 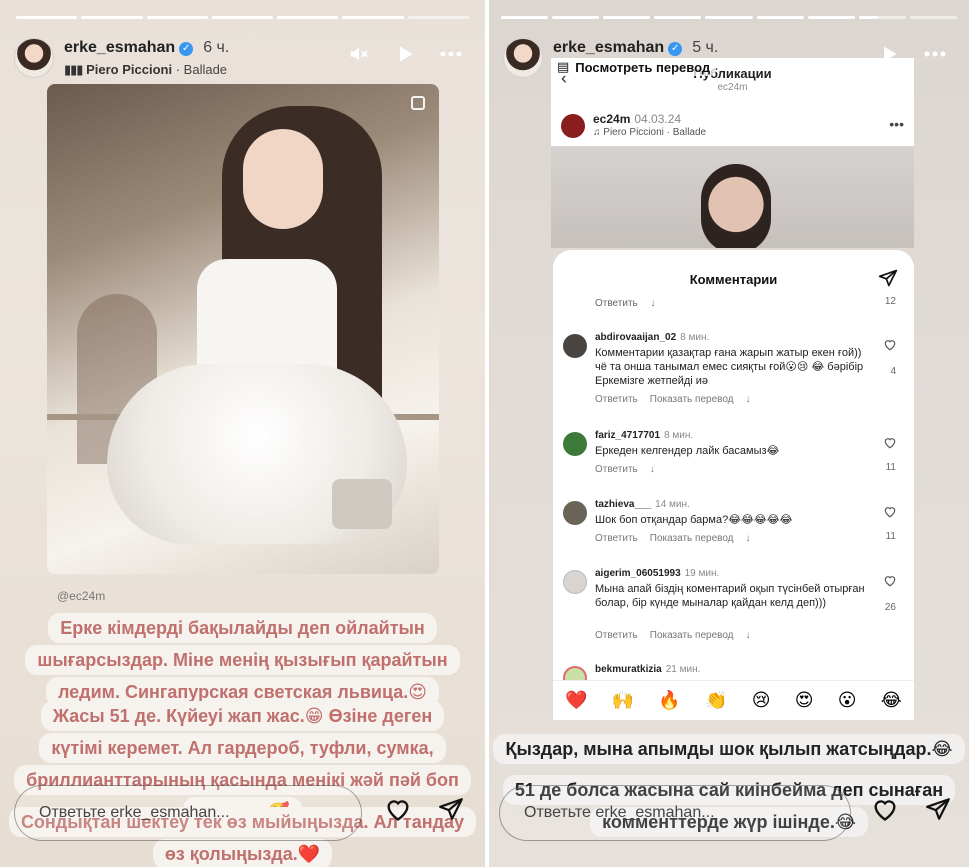 What do you see at coordinates (216, 47) in the screenshot?
I see `story-time: 6 ч.` at bounding box center [216, 47].